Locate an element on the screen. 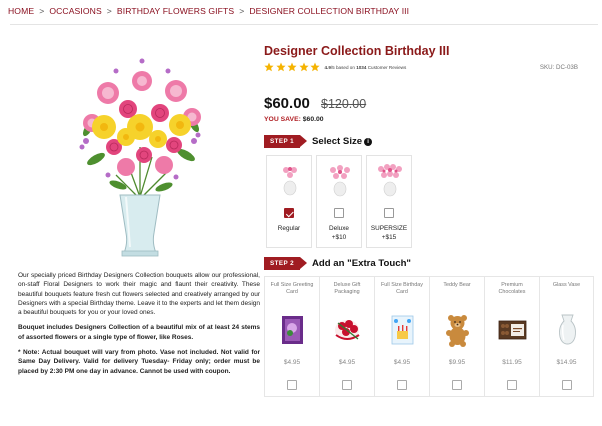 This screenshot has width=602, height=426. extra-price: $9.95 is located at coordinates (457, 362).